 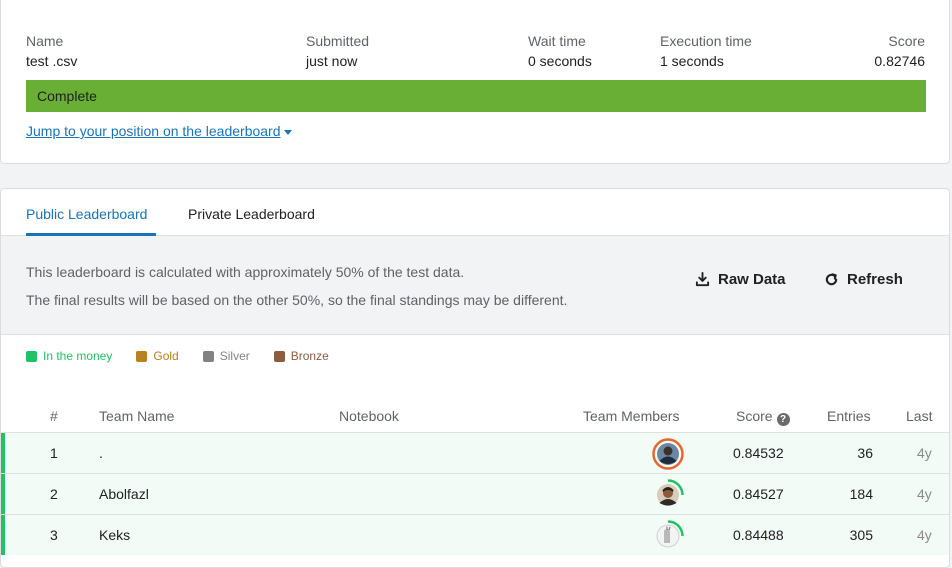 I want to click on legend-bronze: Bronze, so click(x=301, y=356).